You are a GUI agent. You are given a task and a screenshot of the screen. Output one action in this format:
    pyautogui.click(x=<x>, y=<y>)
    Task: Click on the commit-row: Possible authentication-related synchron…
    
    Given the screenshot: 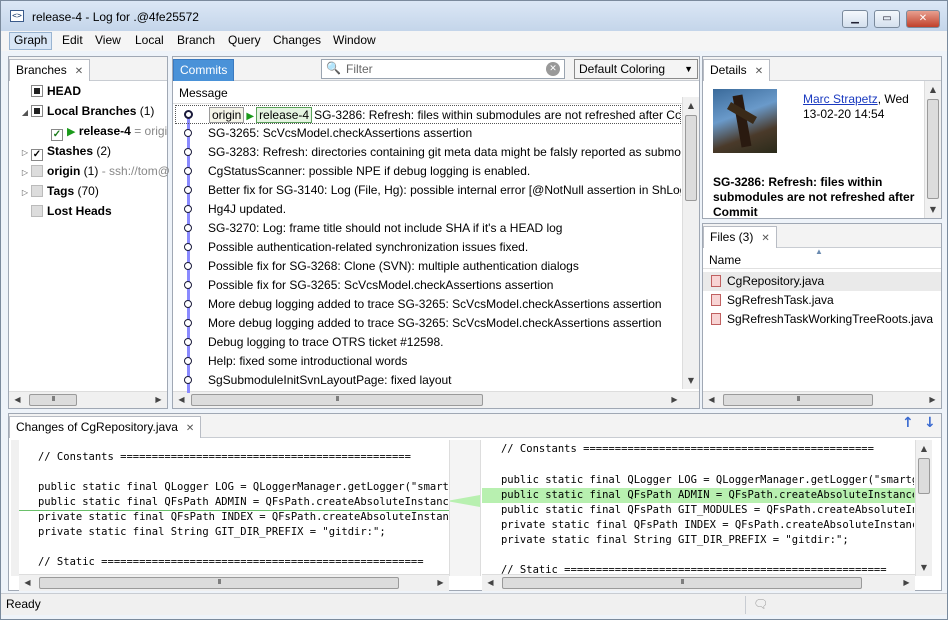 What is the action you would take?
    pyautogui.click(x=444, y=247)
    